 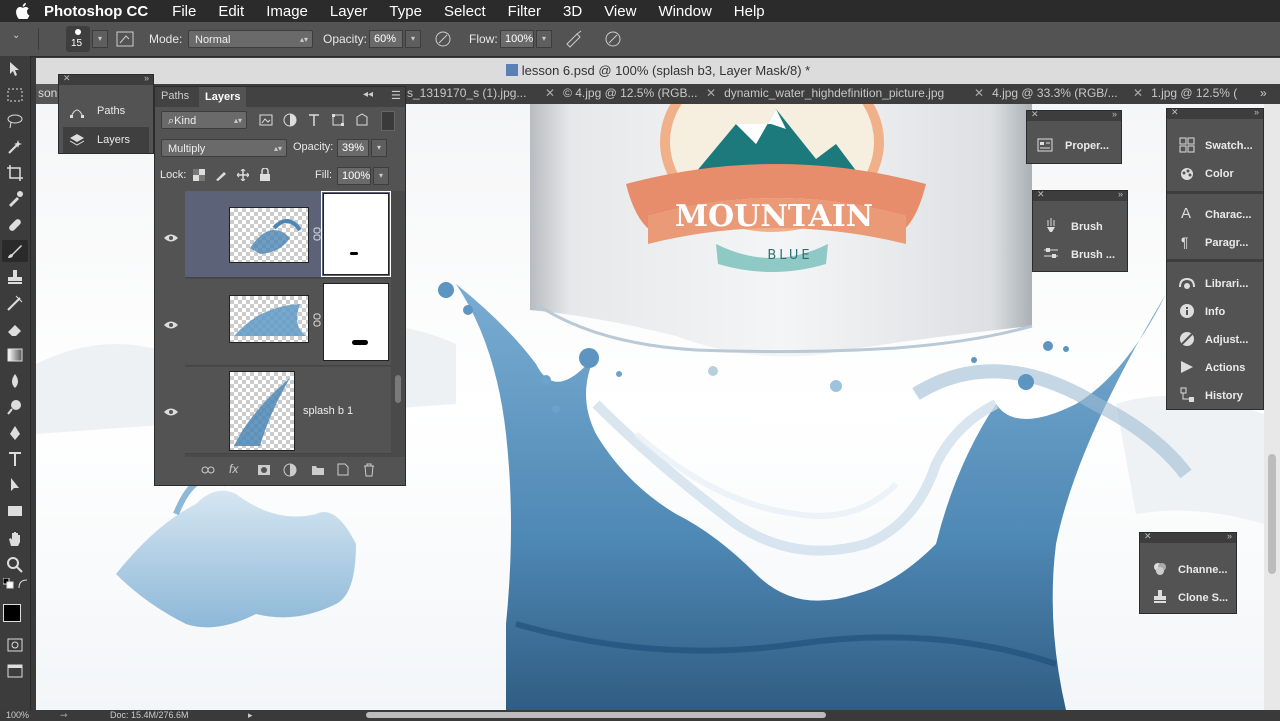 What do you see at coordinates (1272, 407) in the screenshot?
I see `vertical-scrollbar` at bounding box center [1272, 407].